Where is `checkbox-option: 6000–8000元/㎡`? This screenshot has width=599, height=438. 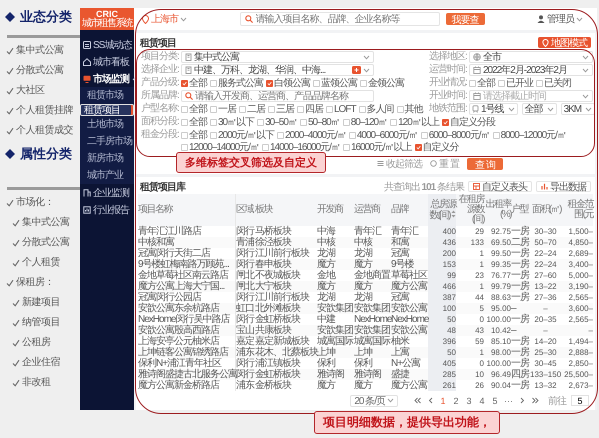
checkbox-option: 6000–8000元/㎡ is located at coordinates (455, 135).